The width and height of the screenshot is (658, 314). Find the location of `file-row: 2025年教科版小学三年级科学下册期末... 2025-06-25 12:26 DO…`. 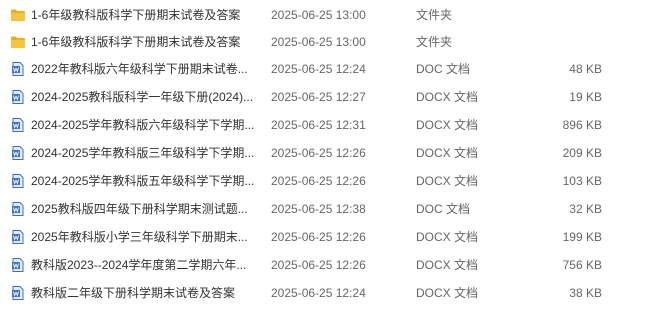

file-row: 2025年教科版小学三年级科学下册期末... 2025-06-25 12:26 DO… is located at coordinates (329, 237).